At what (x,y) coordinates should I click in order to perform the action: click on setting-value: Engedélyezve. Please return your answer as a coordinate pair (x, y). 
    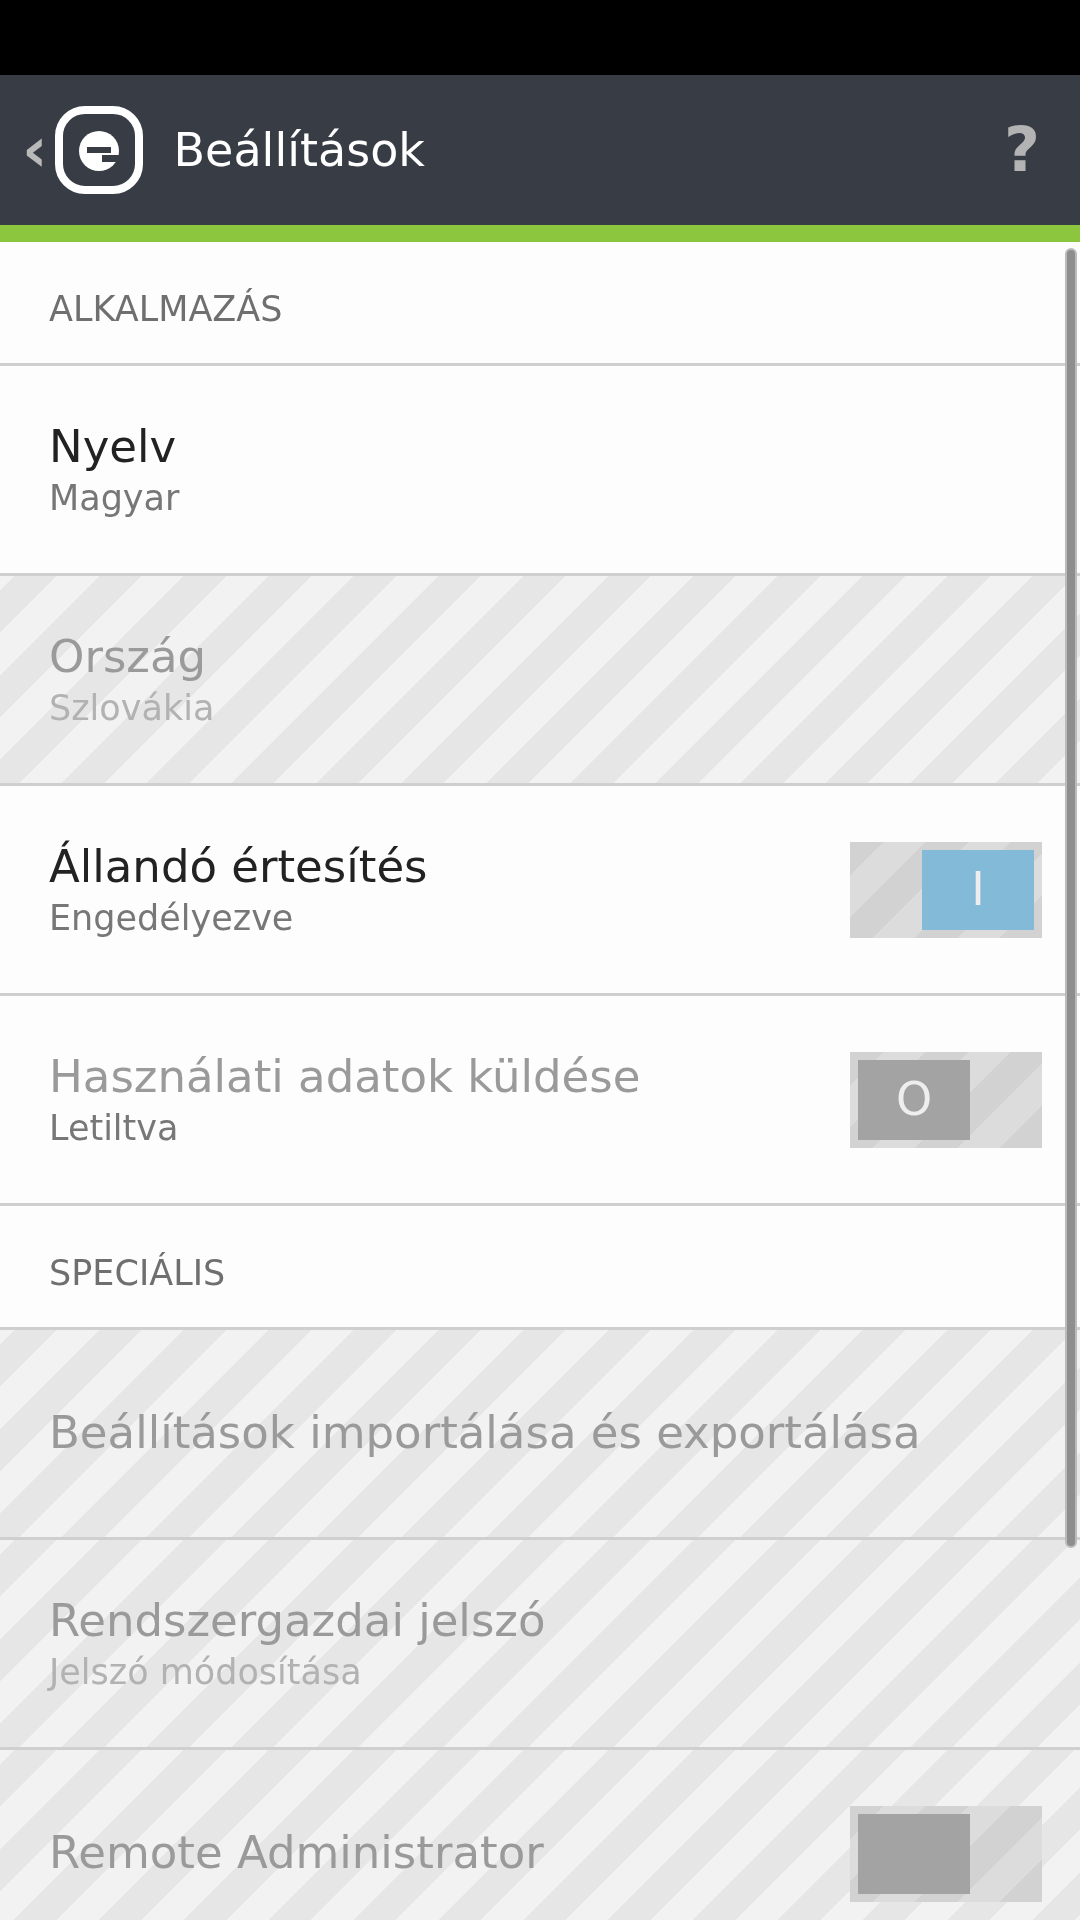
    Looking at the image, I should click on (172, 918).